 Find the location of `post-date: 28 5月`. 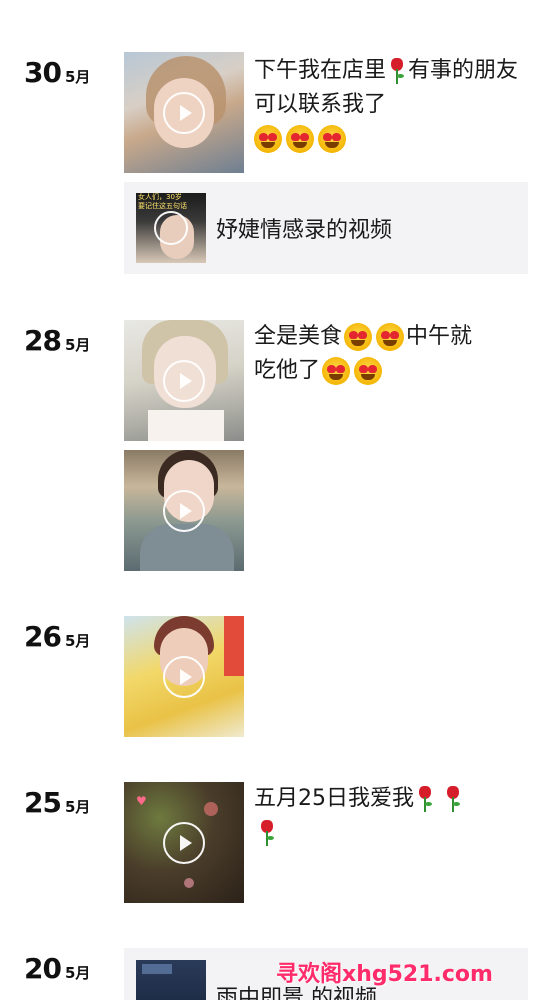

post-date: 28 5月 is located at coordinates (57, 340).